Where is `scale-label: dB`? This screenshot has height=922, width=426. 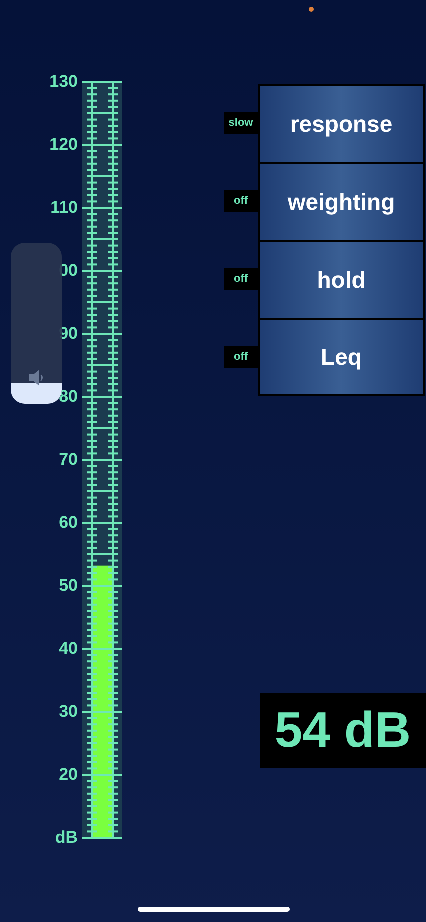 scale-label: dB is located at coordinates (66, 838).